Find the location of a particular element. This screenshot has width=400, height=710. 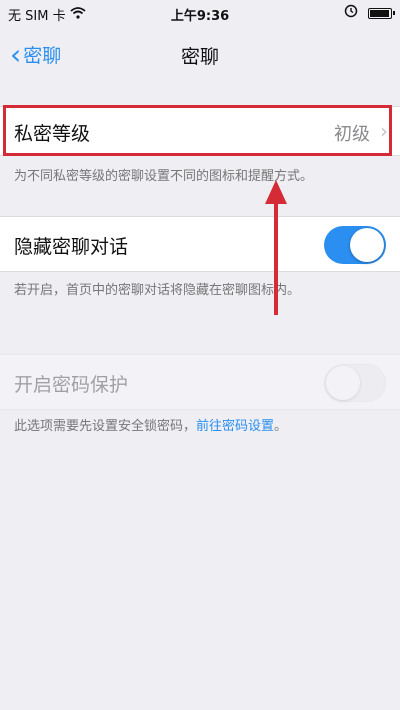

highlight-box is located at coordinates (197, 130).